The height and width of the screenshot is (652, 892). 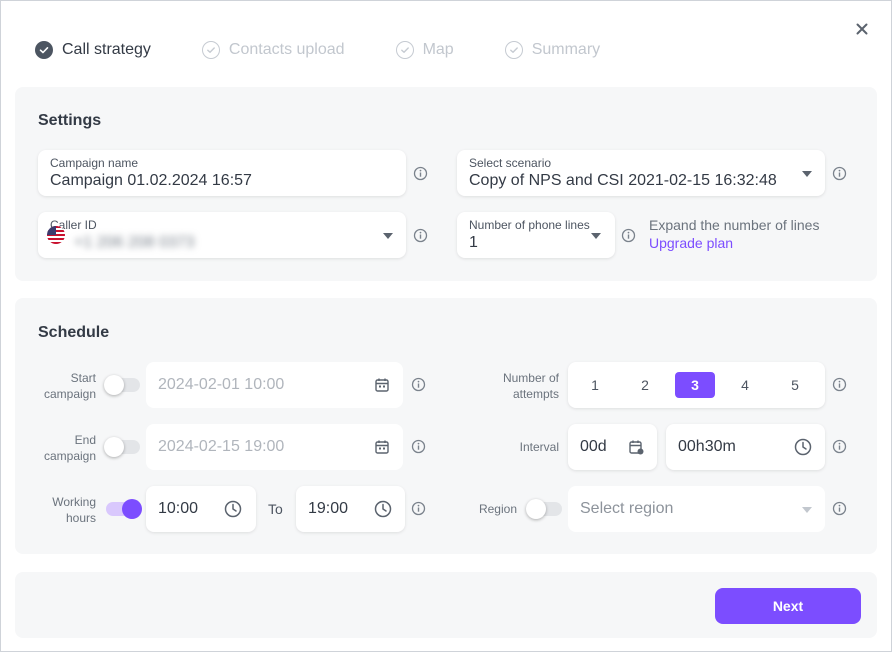 What do you see at coordinates (286, 49) in the screenshot?
I see `step-label: Contacts upload` at bounding box center [286, 49].